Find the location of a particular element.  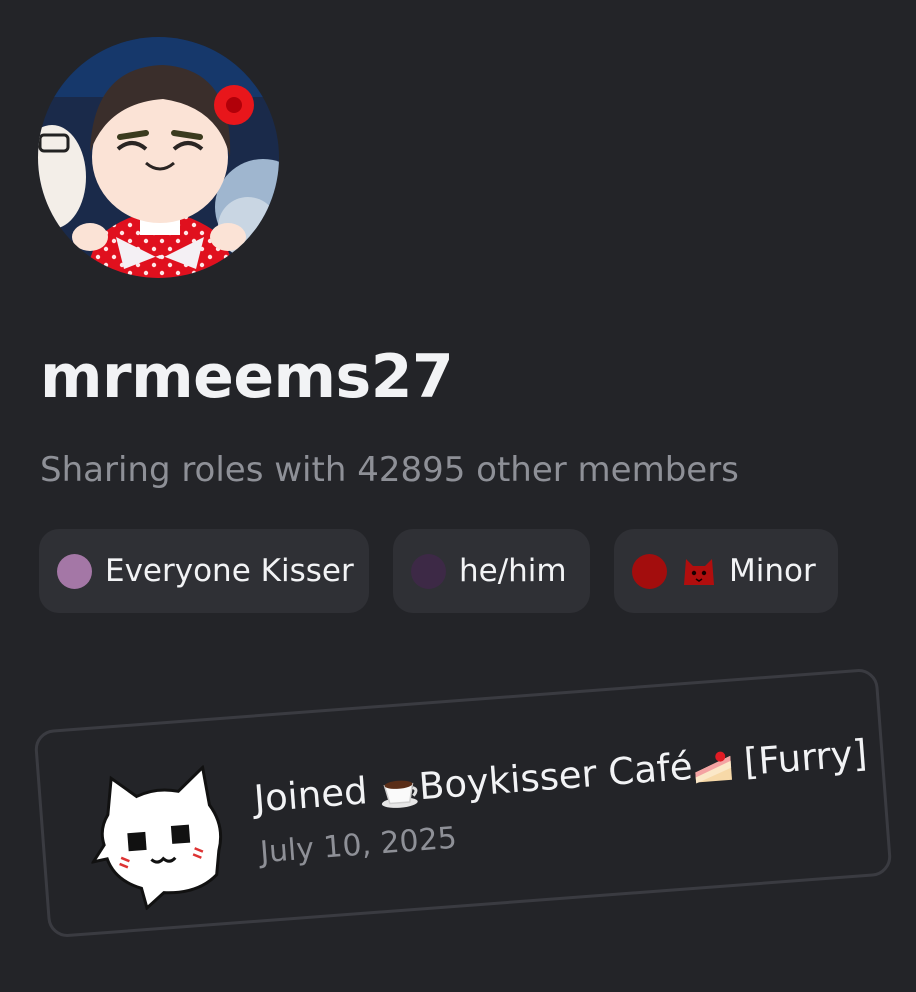

join-prefix: Joined is located at coordinates (310, 795).